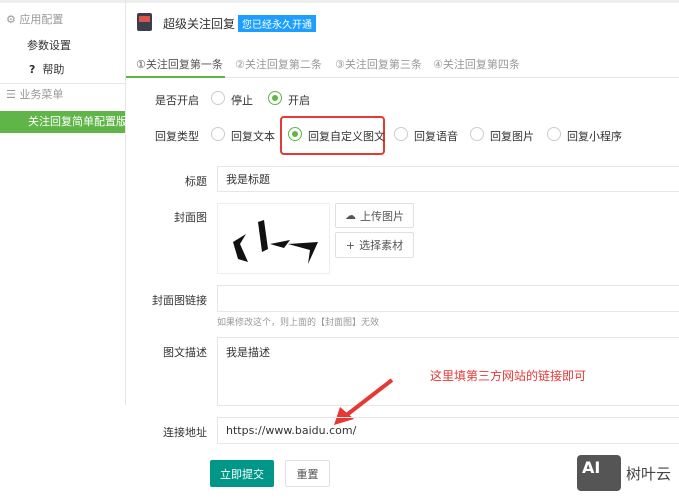 Image resolution: width=679 pixels, height=500 pixels. I want to click on radio-text, so click(218, 134).